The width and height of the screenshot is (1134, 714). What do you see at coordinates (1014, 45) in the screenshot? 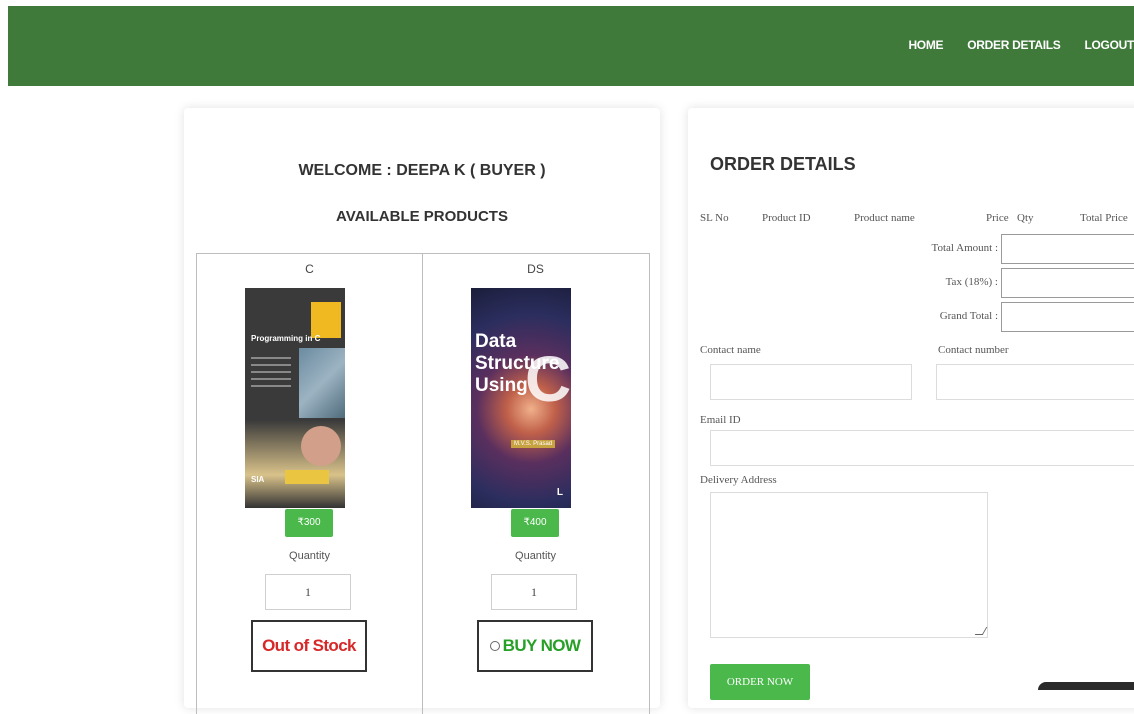
I see `nav-order-details: ORDER DETAILS` at bounding box center [1014, 45].